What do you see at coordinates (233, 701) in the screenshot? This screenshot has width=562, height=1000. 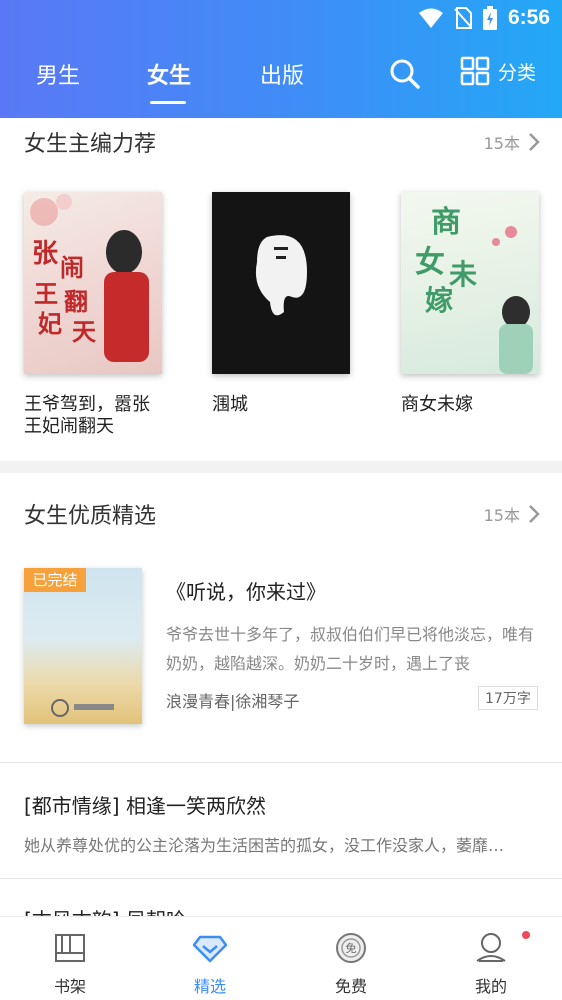 I see `featured-meta: 浪漫青春|徐湘琴子` at bounding box center [233, 701].